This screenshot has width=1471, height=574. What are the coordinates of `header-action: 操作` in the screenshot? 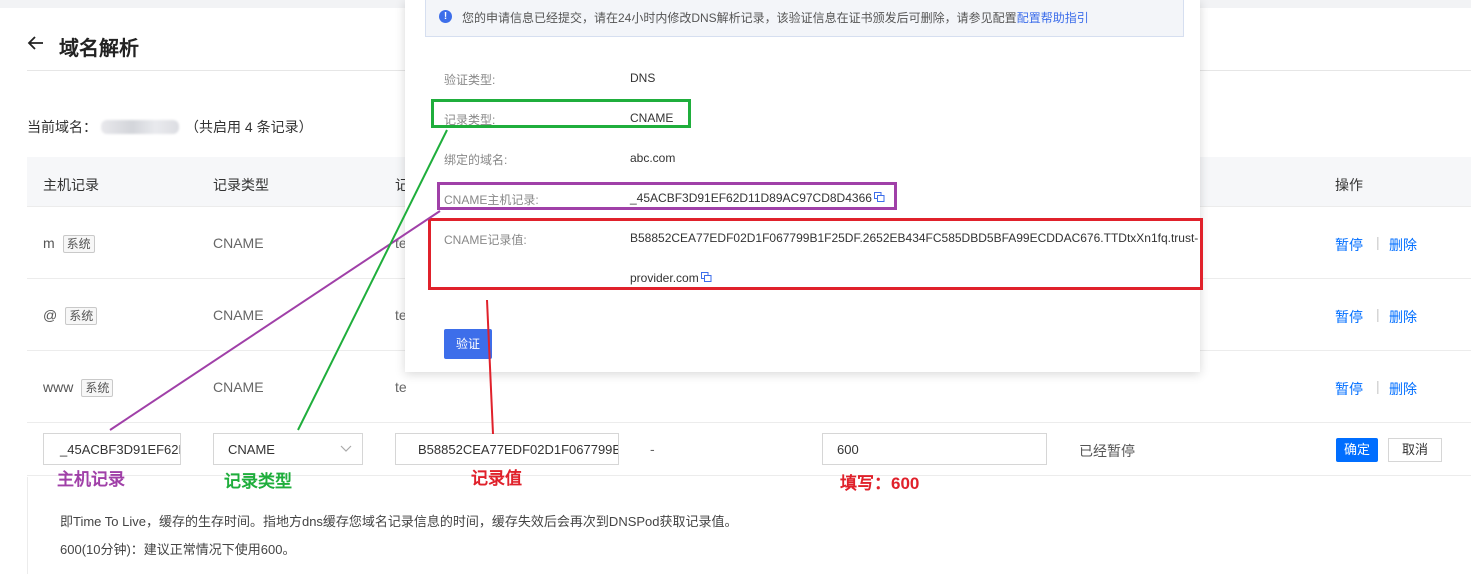 It's located at (1349, 185).